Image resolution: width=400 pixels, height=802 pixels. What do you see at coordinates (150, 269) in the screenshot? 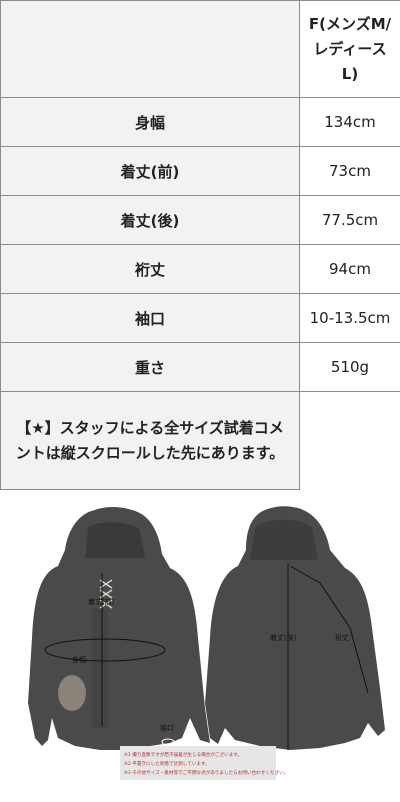
I see `row-label: 裄丈` at bounding box center [150, 269].